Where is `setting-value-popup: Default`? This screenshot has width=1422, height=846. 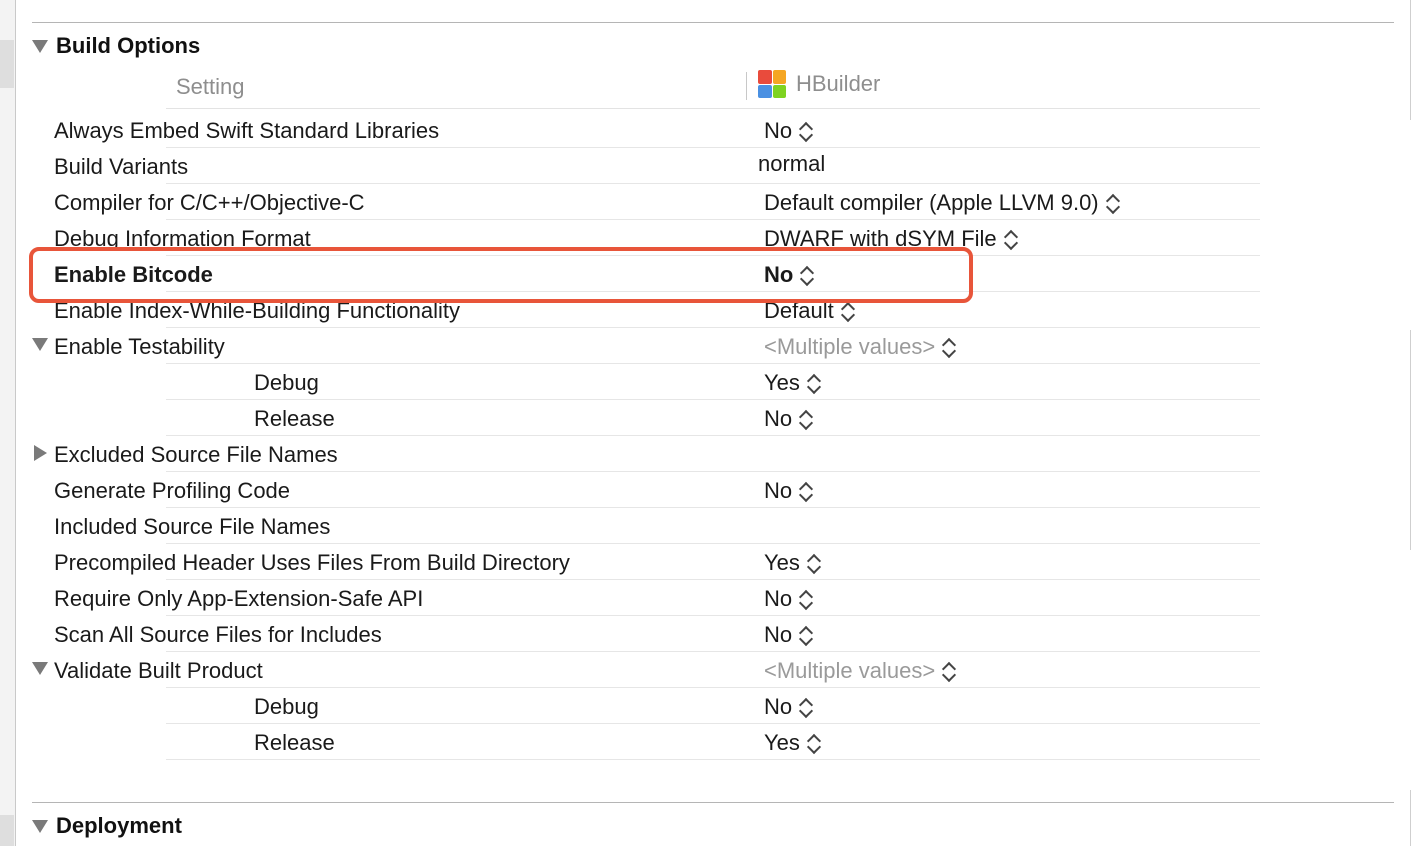 setting-value-popup: Default is located at coordinates (809, 311).